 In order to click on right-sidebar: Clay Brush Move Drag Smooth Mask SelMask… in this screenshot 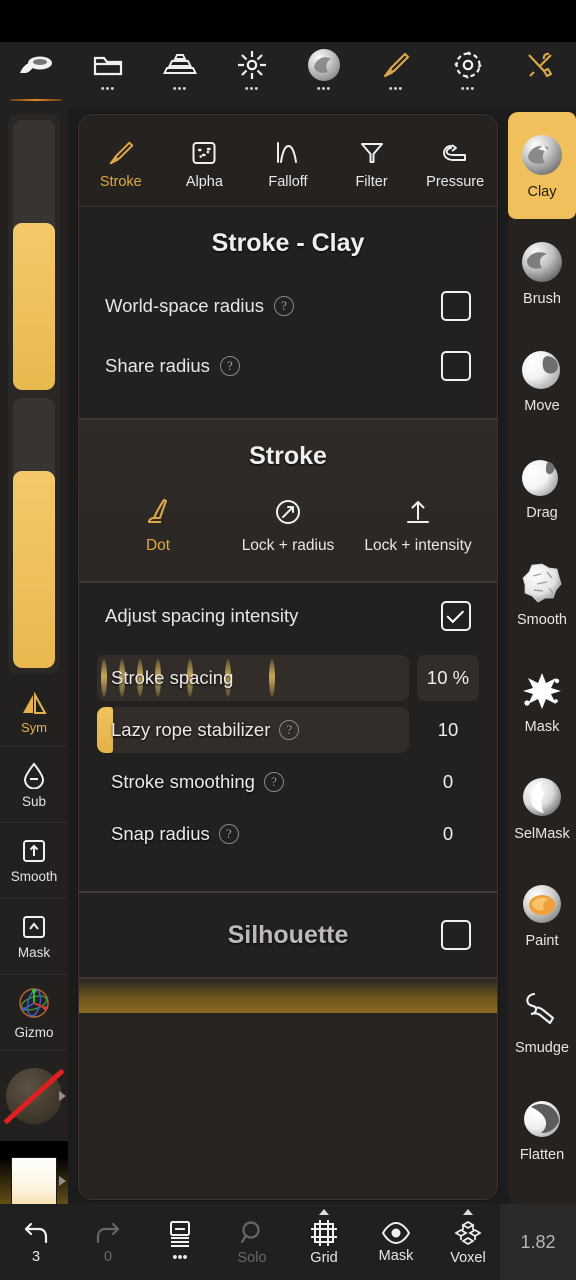, I will do `click(542, 658)`.